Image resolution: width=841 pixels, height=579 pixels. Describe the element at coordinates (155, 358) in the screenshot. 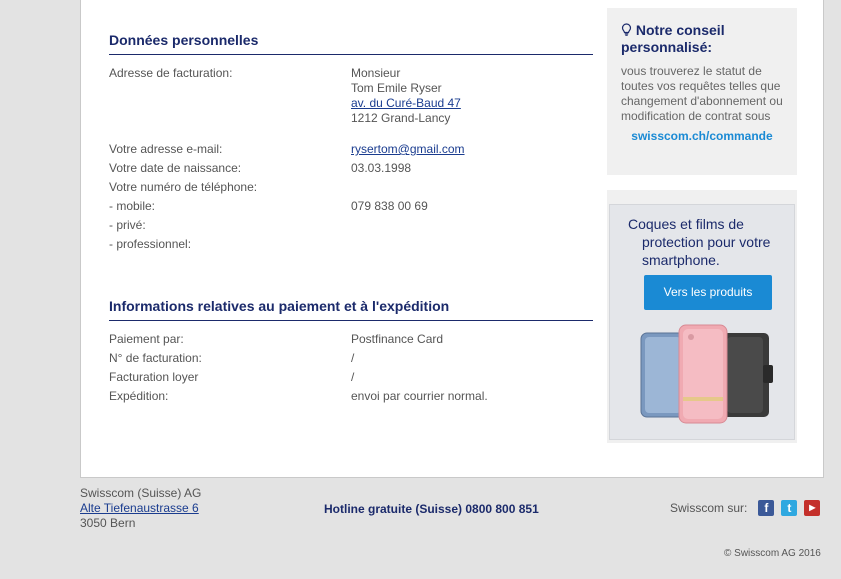

I see `billing-number-label: N° de facturation:` at that location.